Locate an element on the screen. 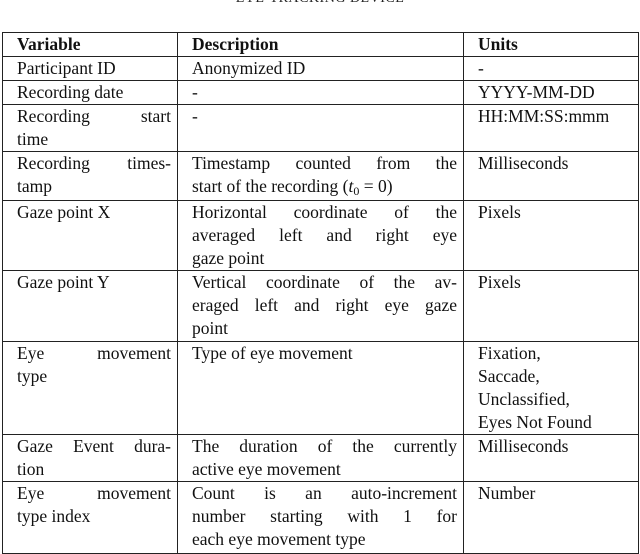  header-variable: Variable is located at coordinates (90, 44).